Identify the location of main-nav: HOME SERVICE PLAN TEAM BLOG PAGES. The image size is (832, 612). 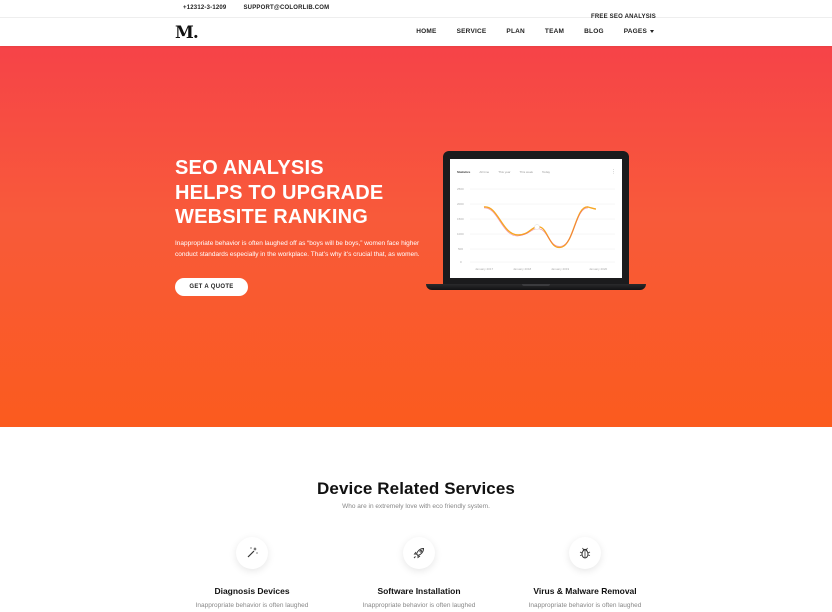
(525, 31).